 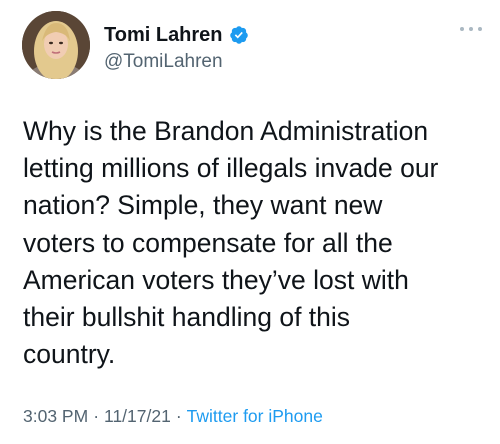 What do you see at coordinates (208, 242) in the screenshot?
I see `tweet-text-line: voters to compensate for all the` at bounding box center [208, 242].